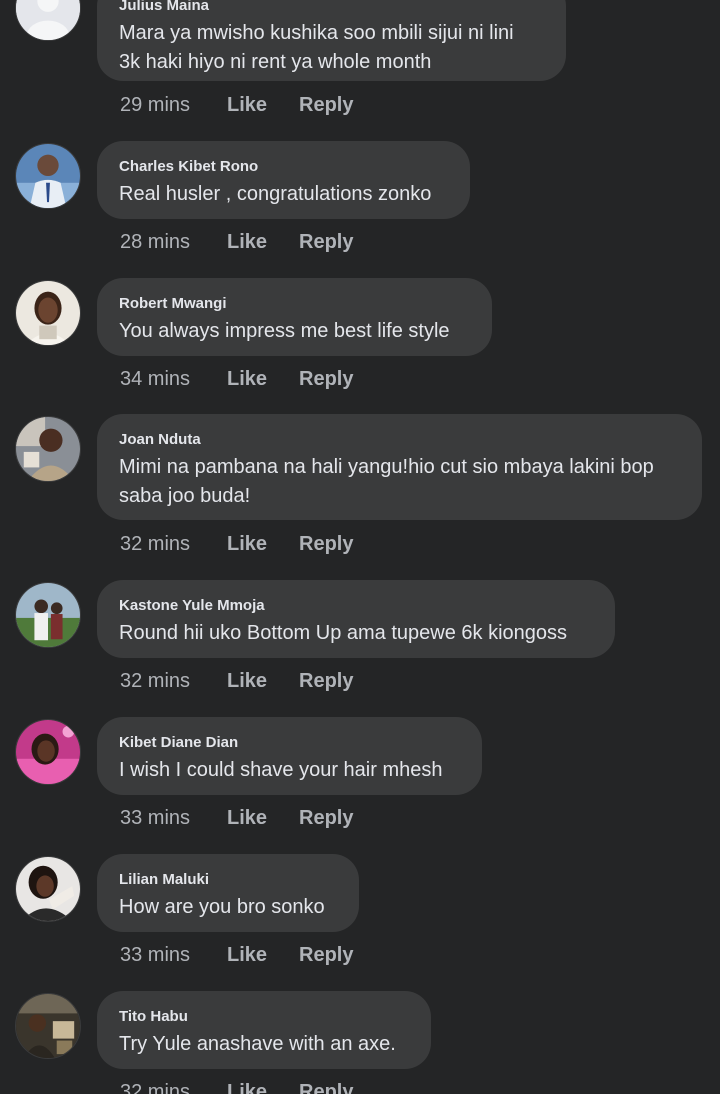 Image resolution: width=720 pixels, height=1094 pixels. What do you see at coordinates (356, 606) in the screenshot?
I see `comment-author: Kastone Yule Mmoja` at bounding box center [356, 606].